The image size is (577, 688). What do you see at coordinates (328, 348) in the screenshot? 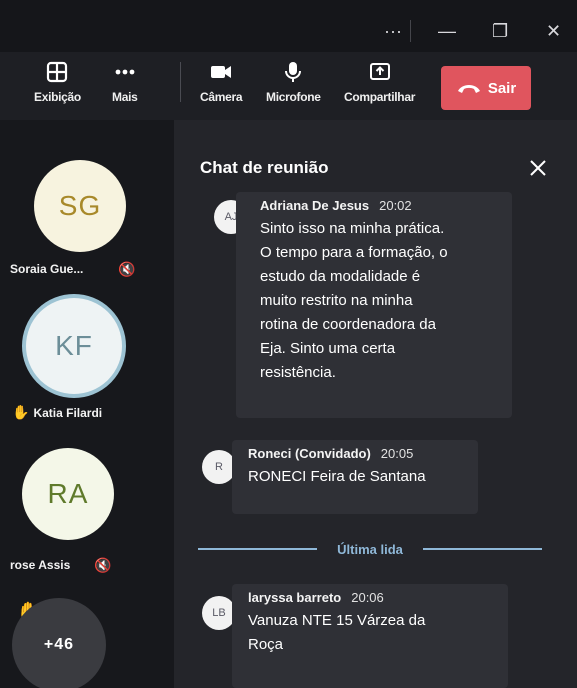
I see `message-line: Eja. Sinto uma certa` at bounding box center [328, 348].